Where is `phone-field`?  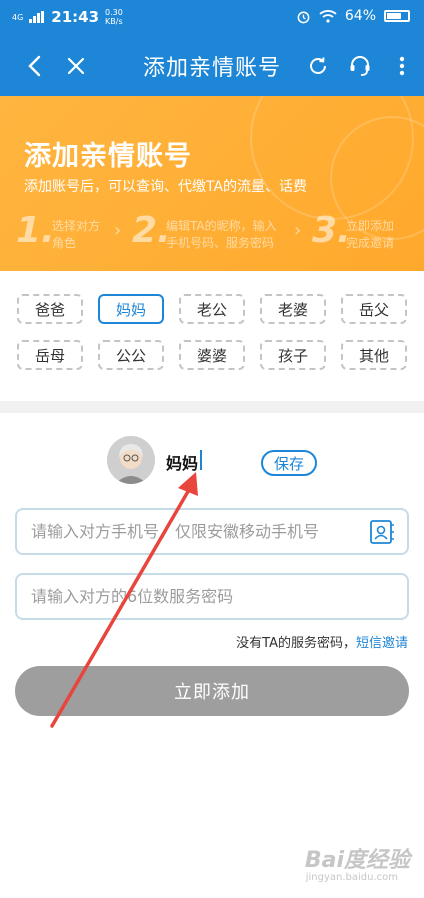
phone-field is located at coordinates (212, 531).